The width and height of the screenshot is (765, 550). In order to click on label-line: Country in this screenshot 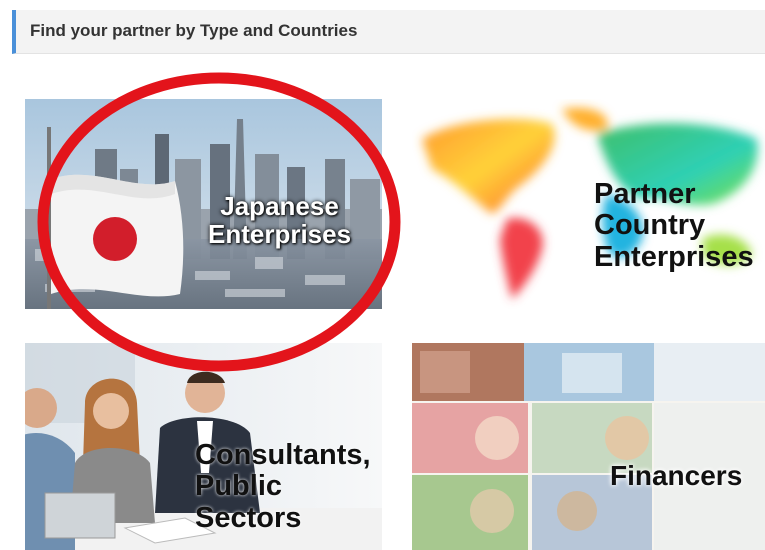, I will do `click(650, 225)`.